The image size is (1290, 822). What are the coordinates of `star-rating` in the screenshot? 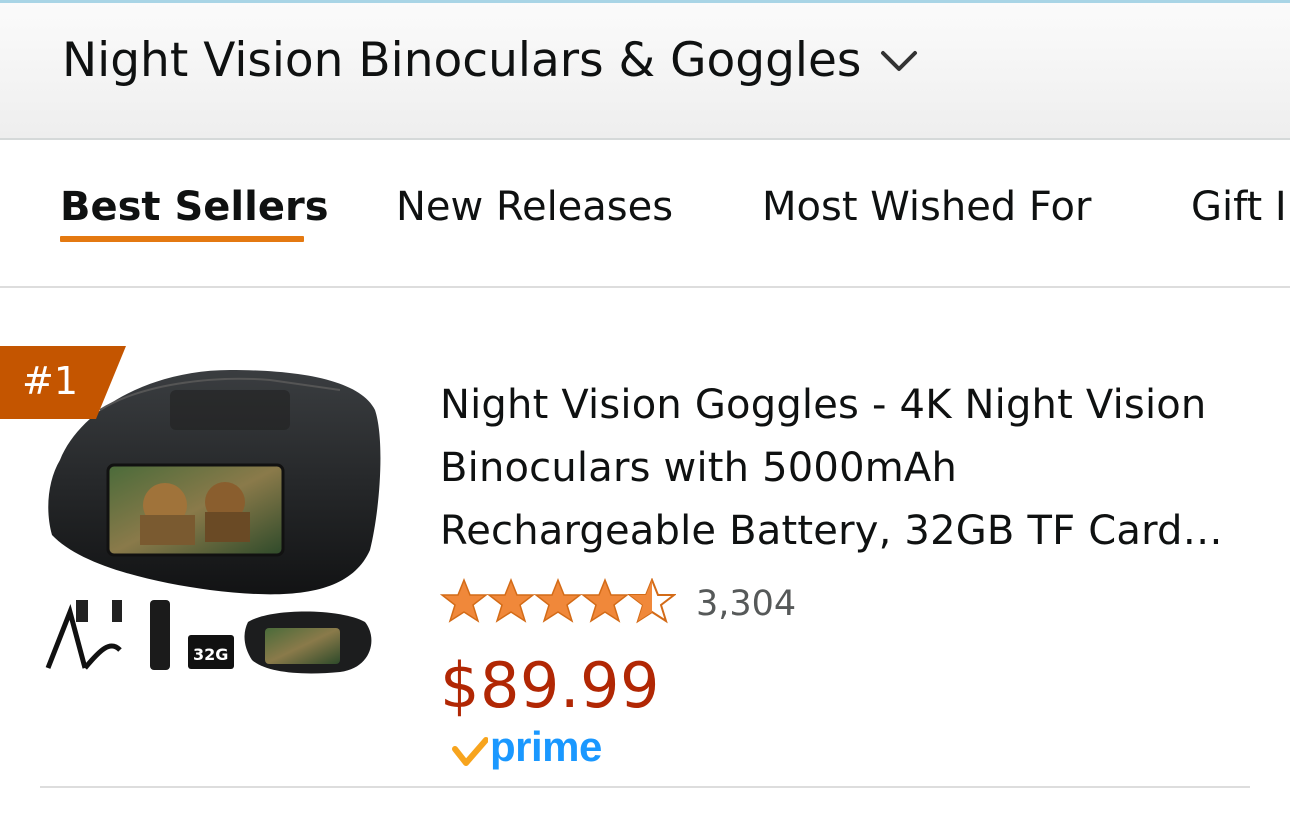 It's located at (558, 601).